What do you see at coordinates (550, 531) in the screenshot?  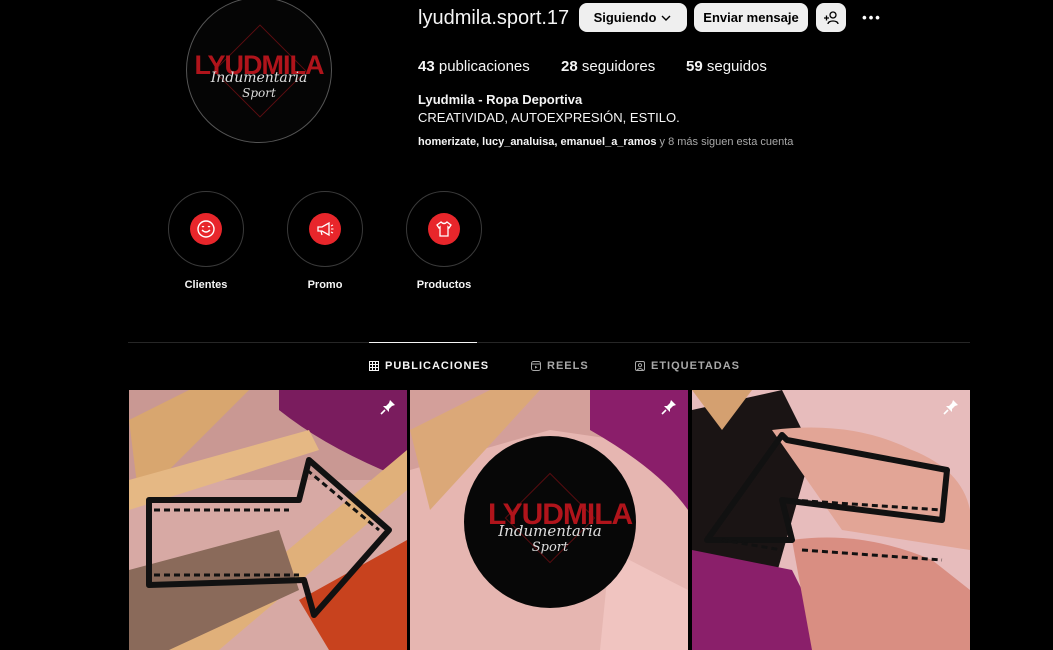 I see `post-logo-script1: Indumentaria` at bounding box center [550, 531].